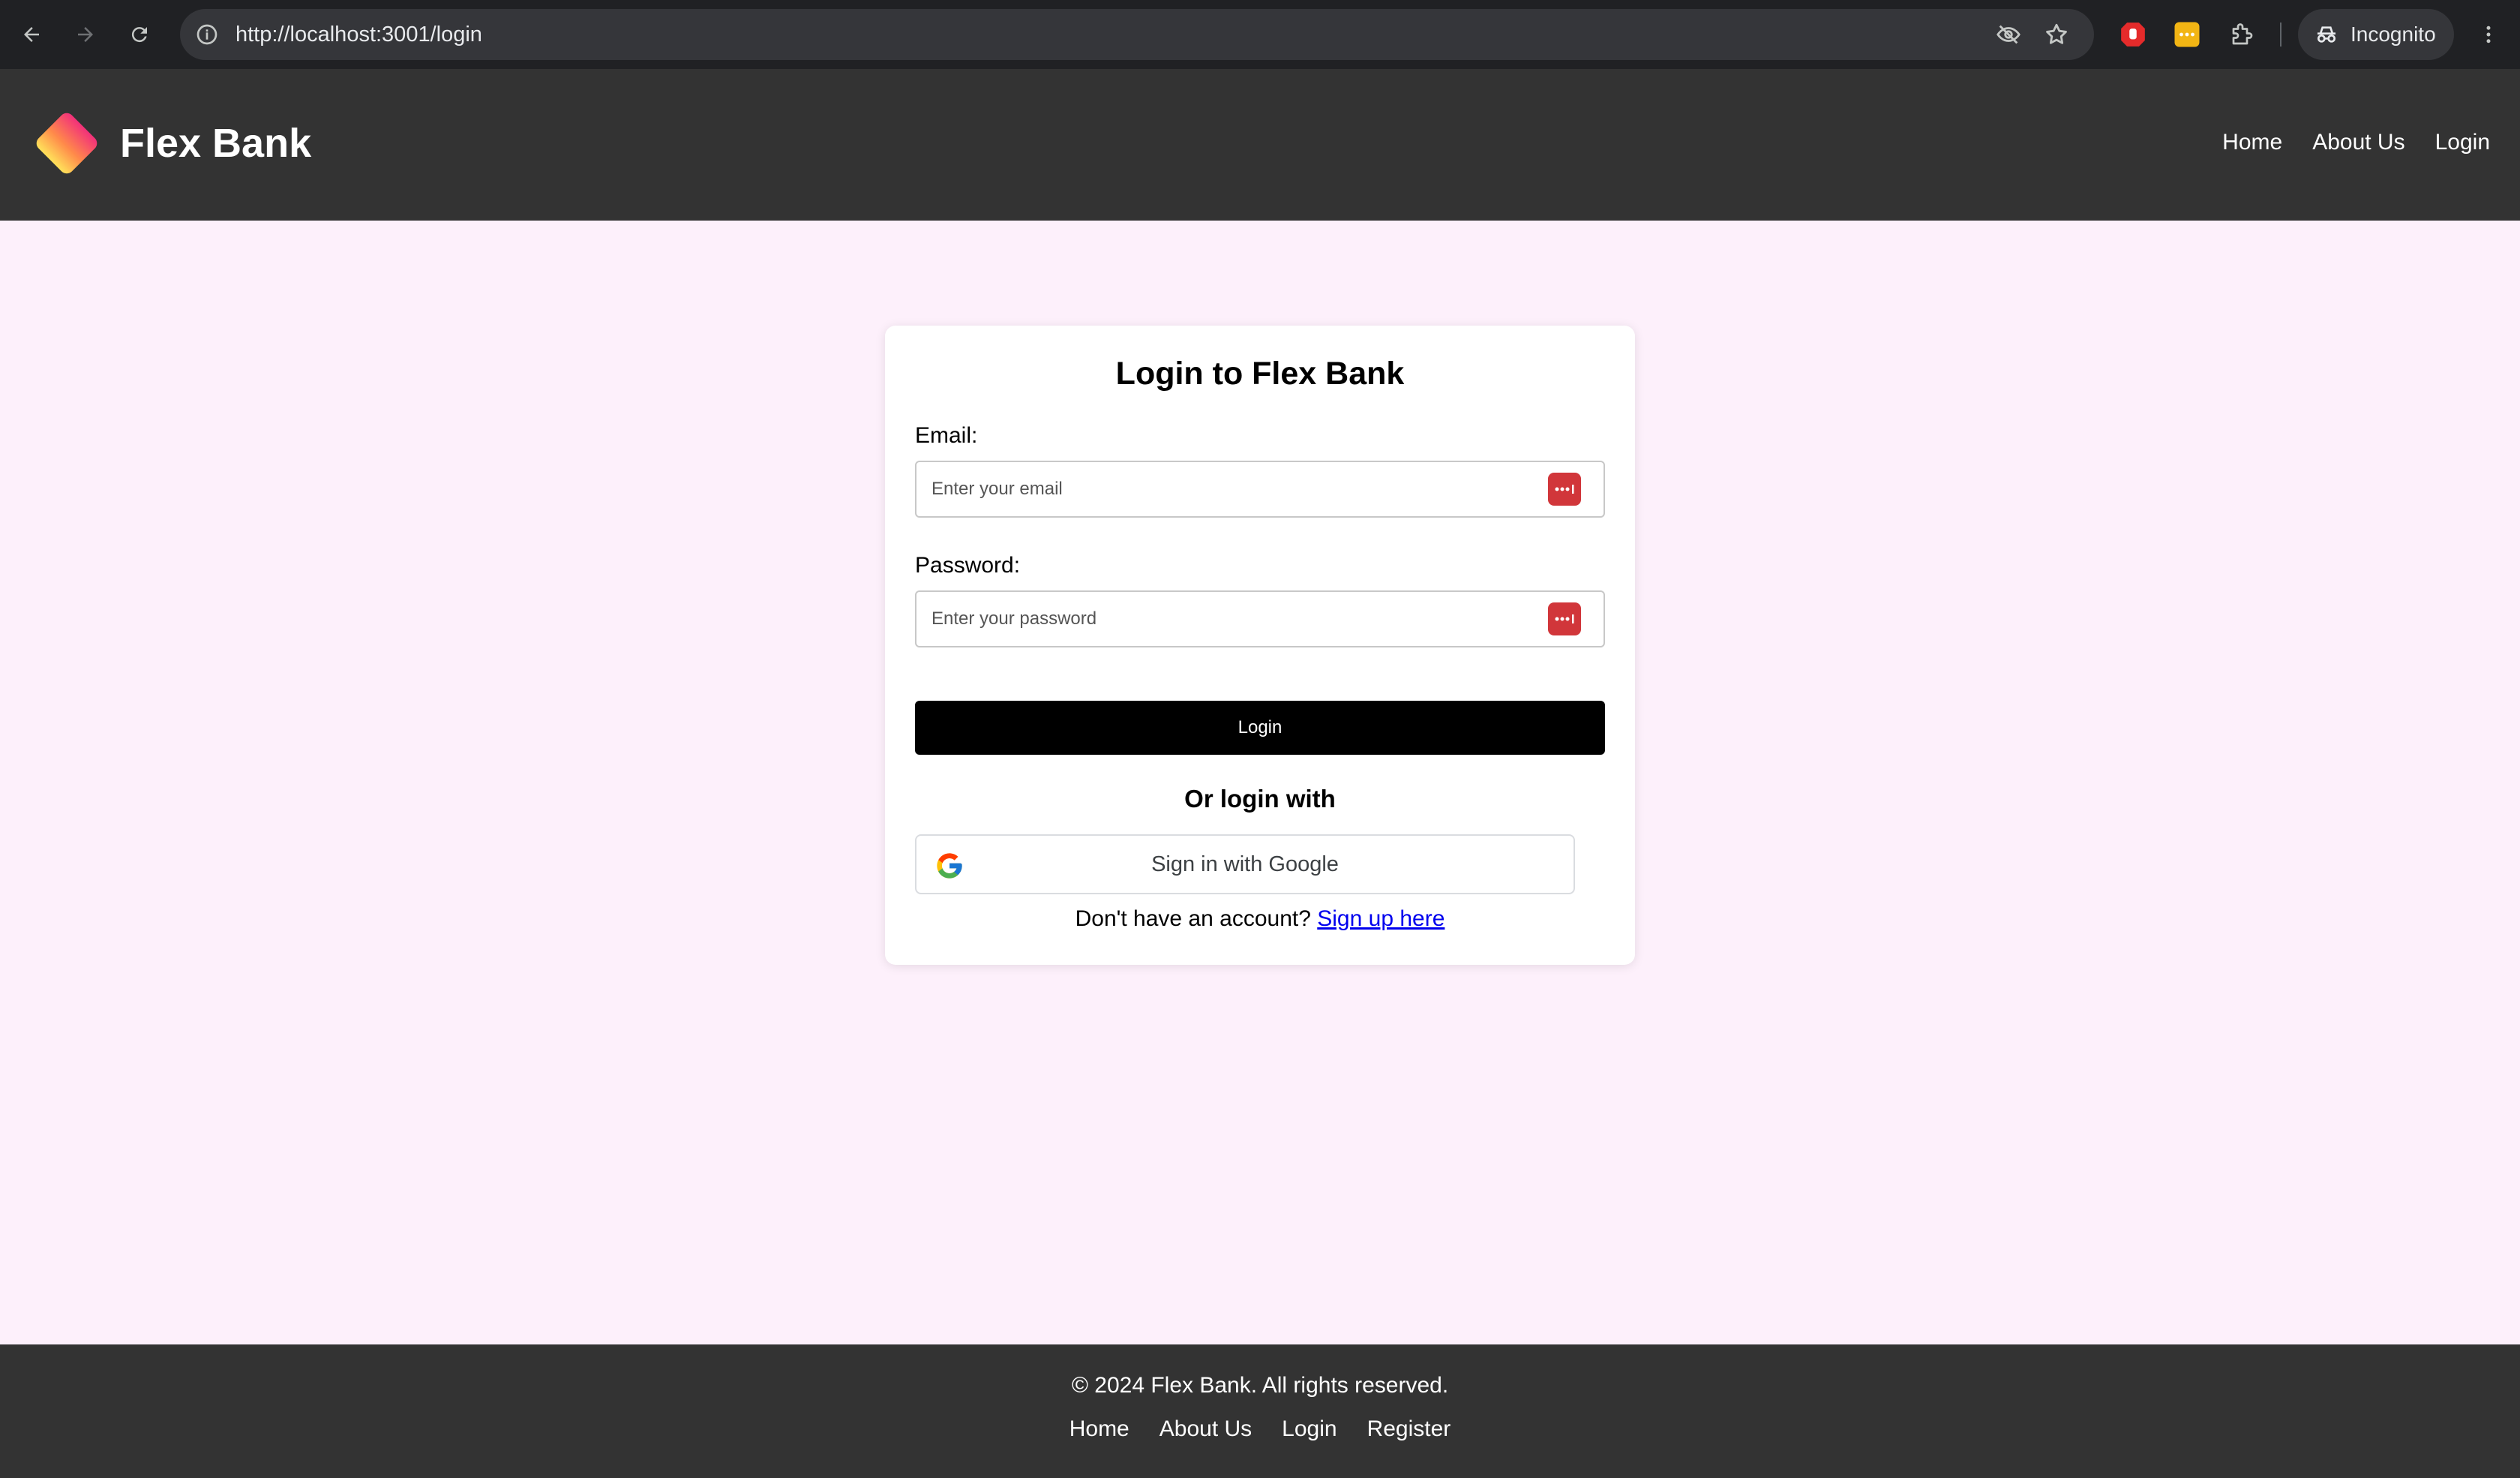 The image size is (2520, 1478). What do you see at coordinates (2187, 35) in the screenshot?
I see `password-manager-icon` at bounding box center [2187, 35].